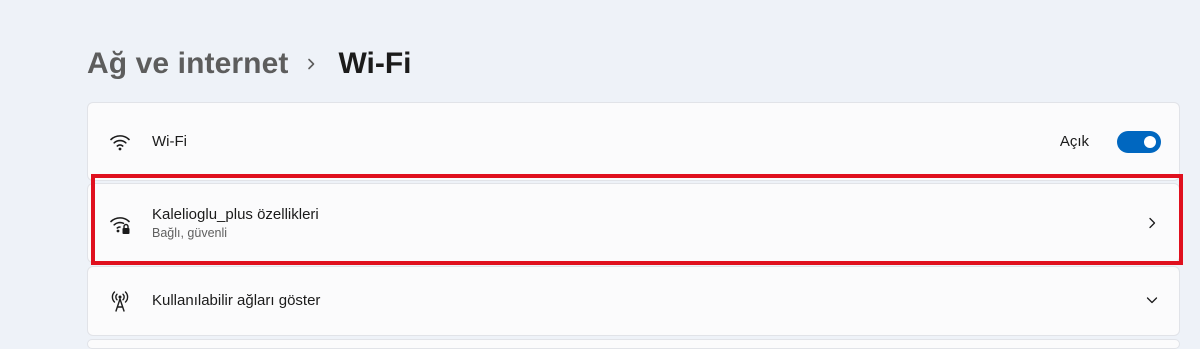 This screenshot has height=349, width=1200. I want to click on breadcrumb: Ağ ve internet Wi-Fi, so click(249, 64).